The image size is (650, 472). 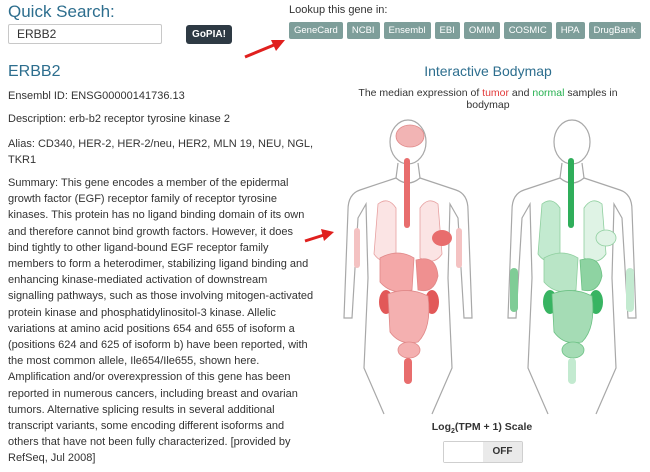 What do you see at coordinates (606, 238) in the screenshot?
I see `normal-breast` at bounding box center [606, 238].